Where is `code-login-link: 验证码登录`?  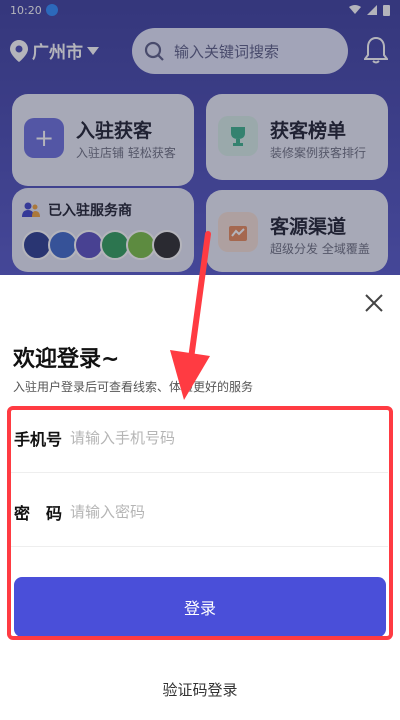
code-login-link: 验证码登录 is located at coordinates (200, 689).